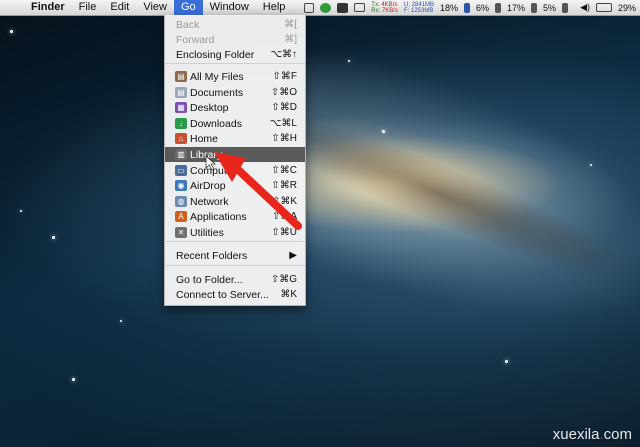 The width and height of the screenshot is (640, 447). Describe the element at coordinates (181, 76) in the screenshot. I see `all-files-icon: ▤` at that location.